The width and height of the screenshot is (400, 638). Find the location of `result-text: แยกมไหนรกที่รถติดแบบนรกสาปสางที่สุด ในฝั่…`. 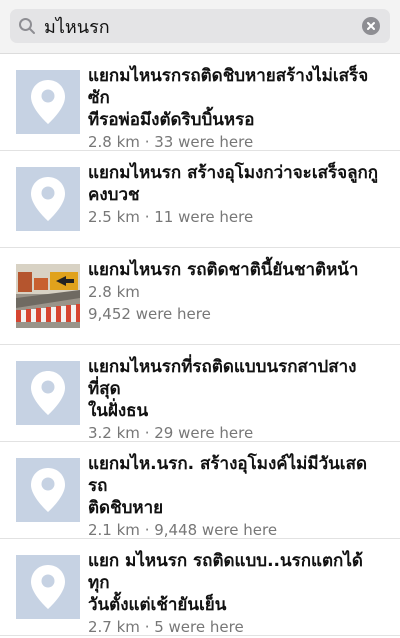

result-text: แยกมไหนรกที่รถติดแบบนรกสาปสางที่สุด ในฝั่… is located at coordinates (236, 400).